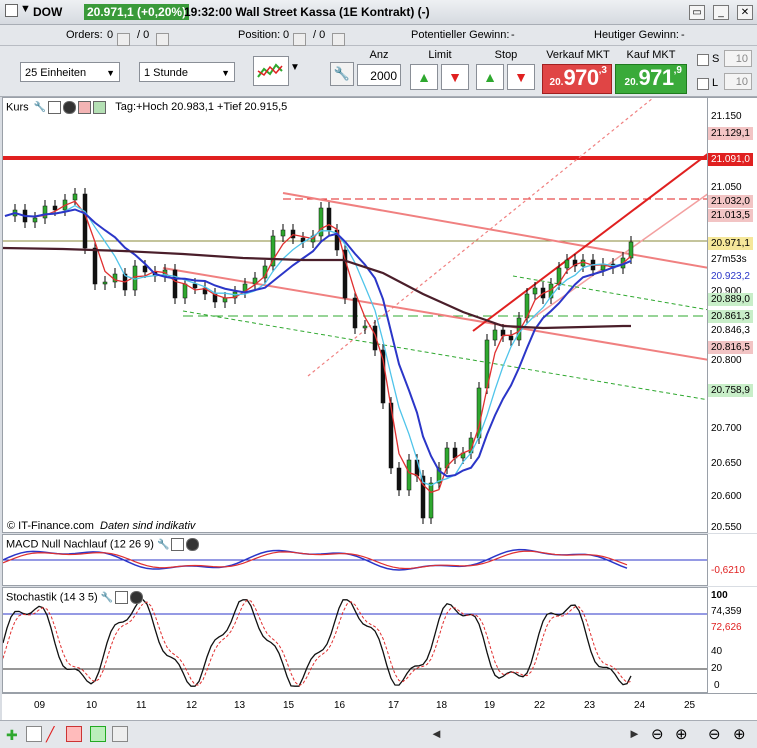 This screenshot has height=748, width=757. What do you see at coordinates (540, 705) in the screenshot?
I see `time-tick-label: 22` at bounding box center [540, 705].